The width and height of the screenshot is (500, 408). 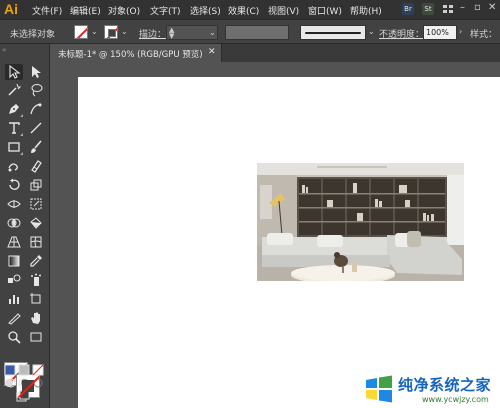 I want to click on shape-builder-tool-icon, so click(x=14, y=223).